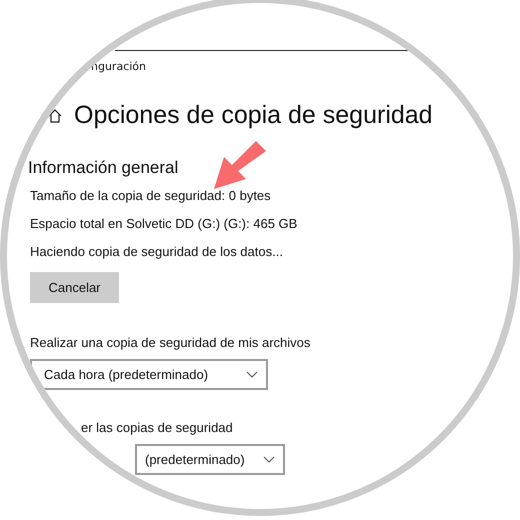  What do you see at coordinates (150, 196) in the screenshot?
I see `info-text: Tamaño de la copia de seguridad: 0 bytes` at bounding box center [150, 196].